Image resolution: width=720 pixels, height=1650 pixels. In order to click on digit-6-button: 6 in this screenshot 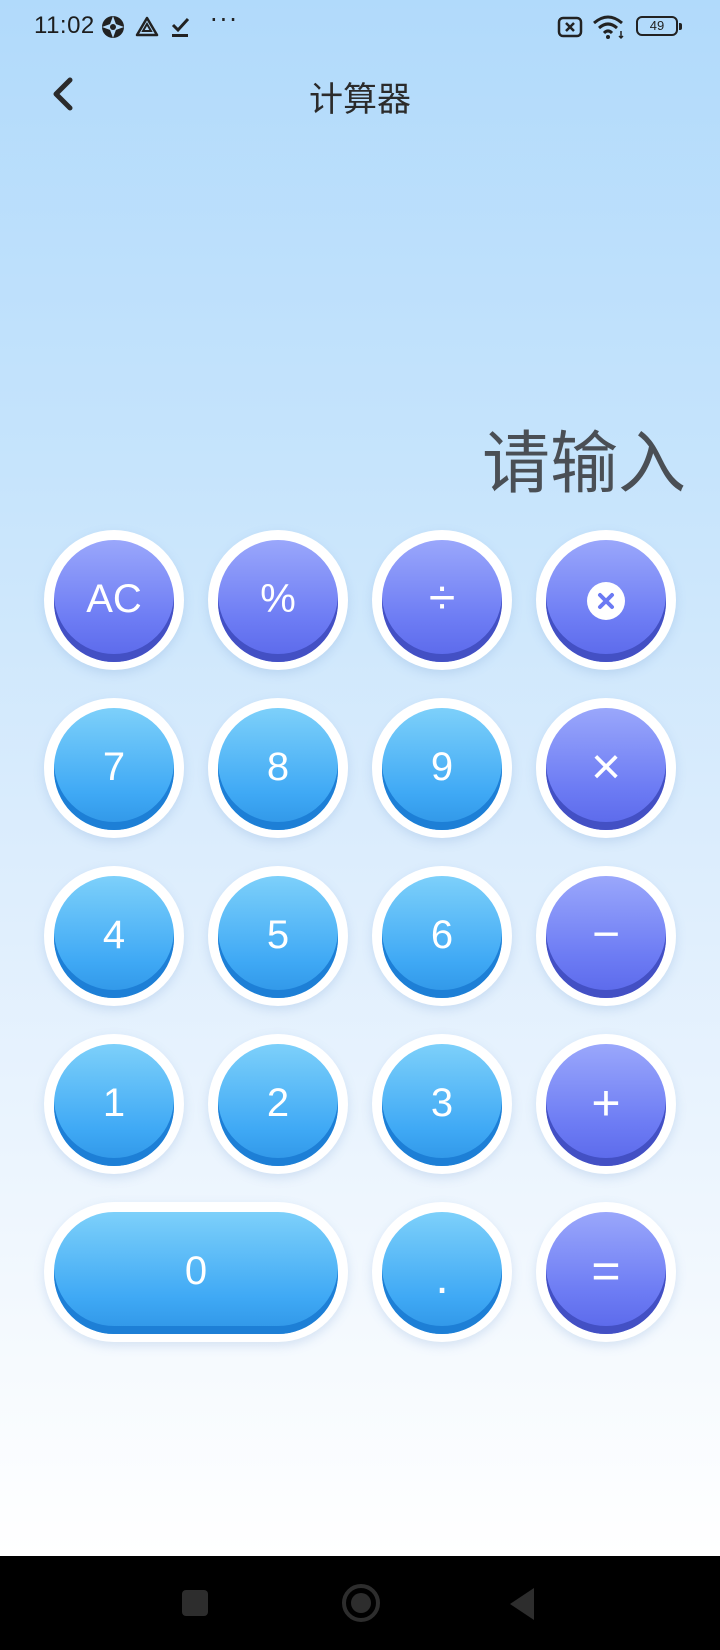, I will do `click(442, 936)`.